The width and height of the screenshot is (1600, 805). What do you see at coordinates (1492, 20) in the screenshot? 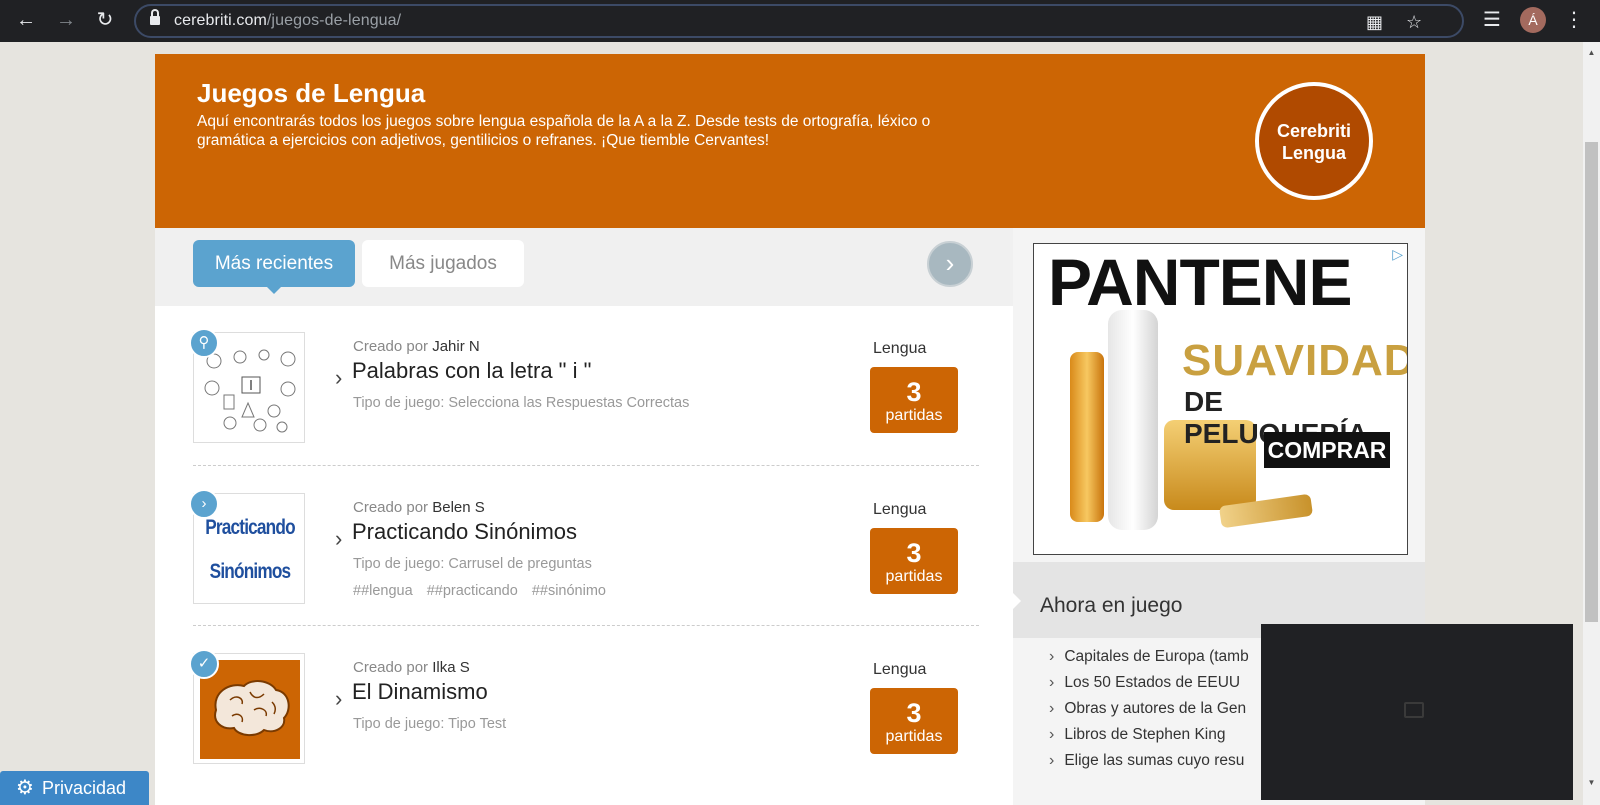
I see `media-queue-icon: ☰` at bounding box center [1492, 20].